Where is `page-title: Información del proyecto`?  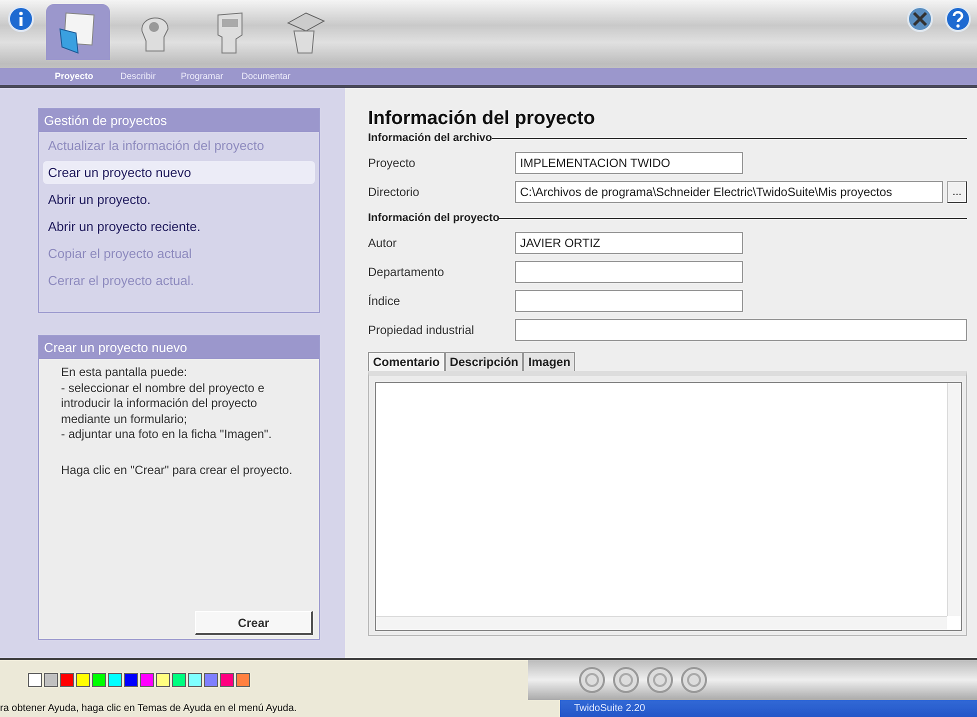
page-title: Información del proyecto is located at coordinates (482, 119).